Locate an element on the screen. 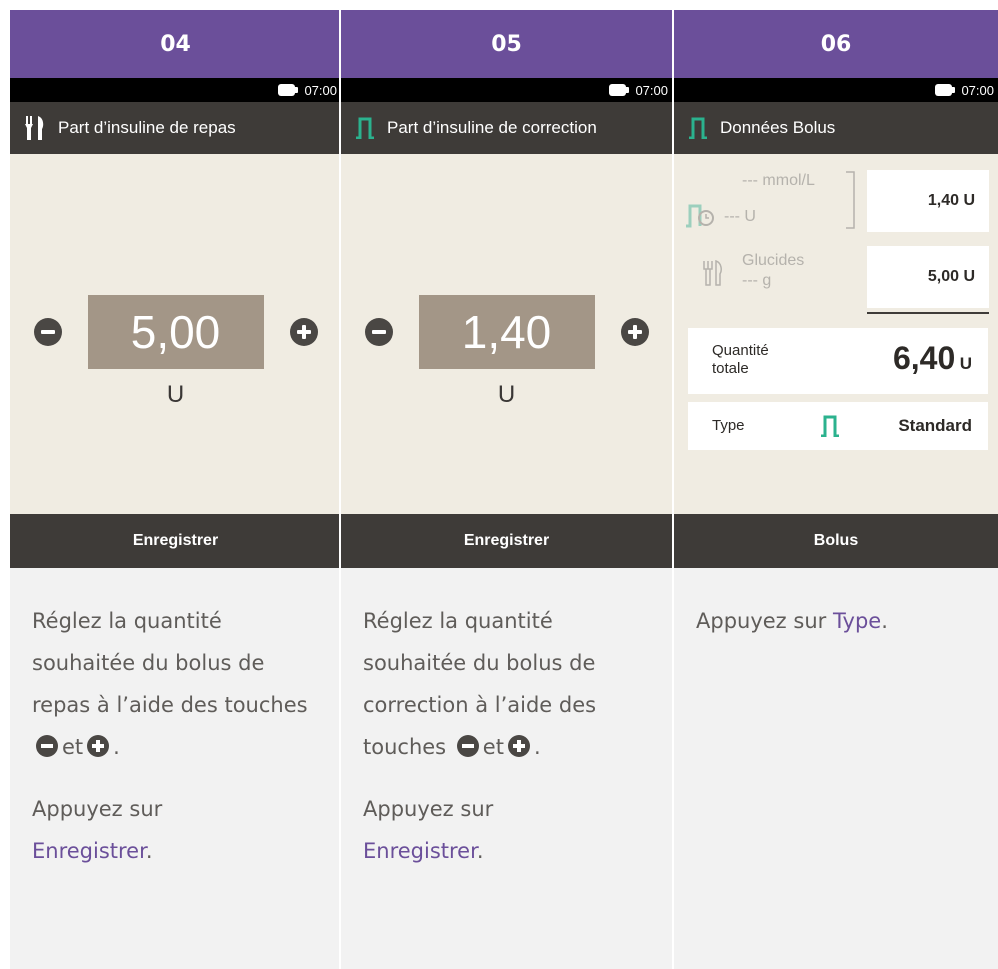  pump-screen: 1,40 U is located at coordinates (506, 334).